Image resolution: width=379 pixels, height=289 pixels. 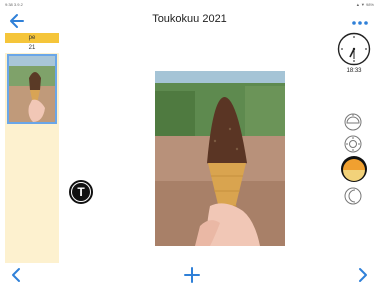 I want to click on clock-time: 18:33, so click(x=354, y=71).